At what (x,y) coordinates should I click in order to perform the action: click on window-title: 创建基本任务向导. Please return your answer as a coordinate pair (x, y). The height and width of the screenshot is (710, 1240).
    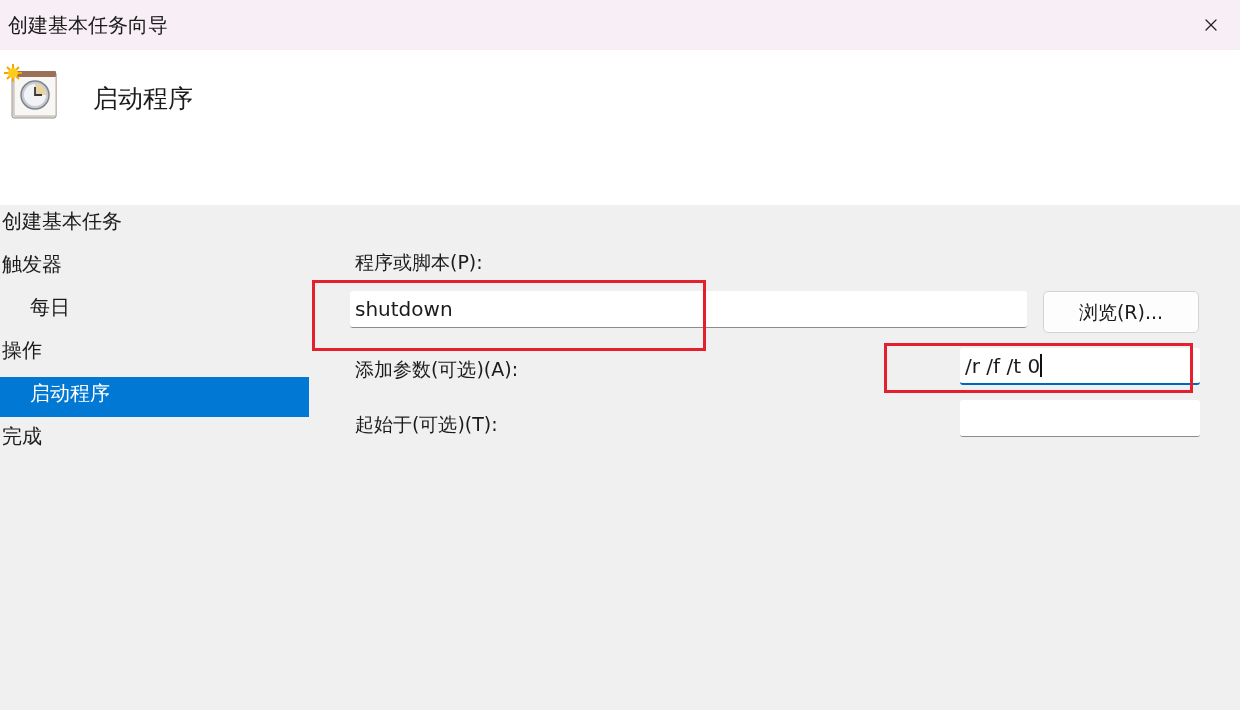
    Looking at the image, I should click on (88, 25).